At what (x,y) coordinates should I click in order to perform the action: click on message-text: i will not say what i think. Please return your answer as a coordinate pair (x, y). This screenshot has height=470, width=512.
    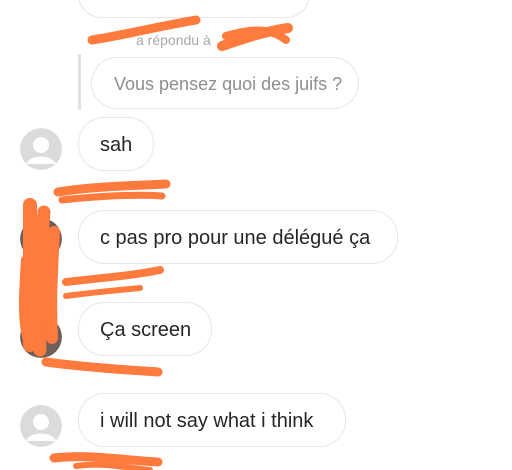
    Looking at the image, I should click on (207, 421).